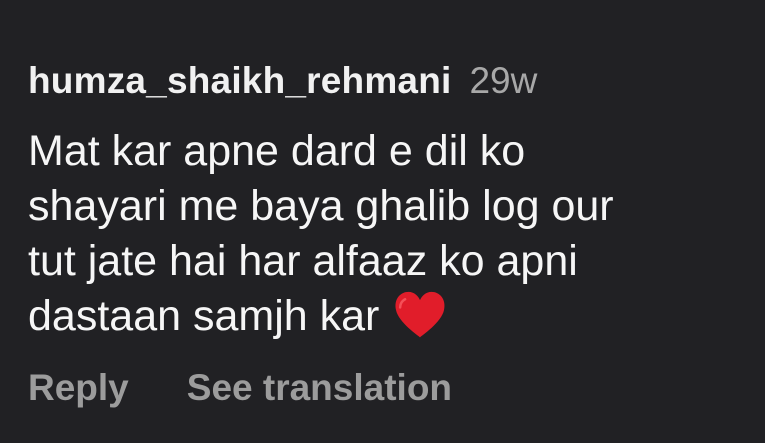  I want to click on comment-username: humza_shaikh_rehmani, so click(239, 80).